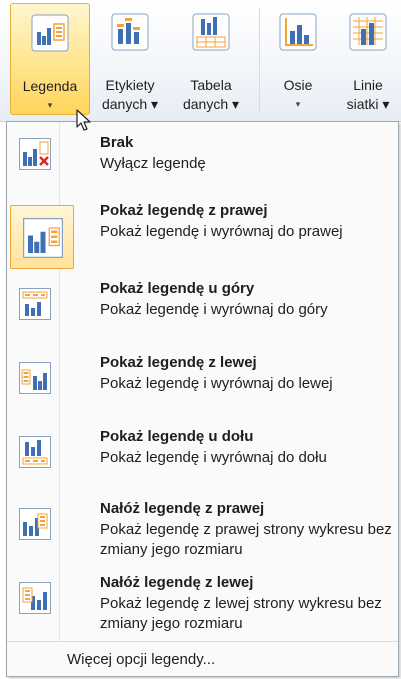  I want to click on menu-item-description: Pokaż legendę i wyrównaj do prawej, so click(221, 231).